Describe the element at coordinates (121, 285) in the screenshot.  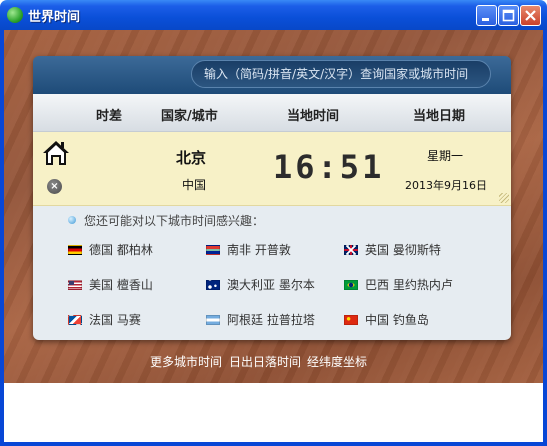
I see `city-label: 美国 檀香山` at that location.